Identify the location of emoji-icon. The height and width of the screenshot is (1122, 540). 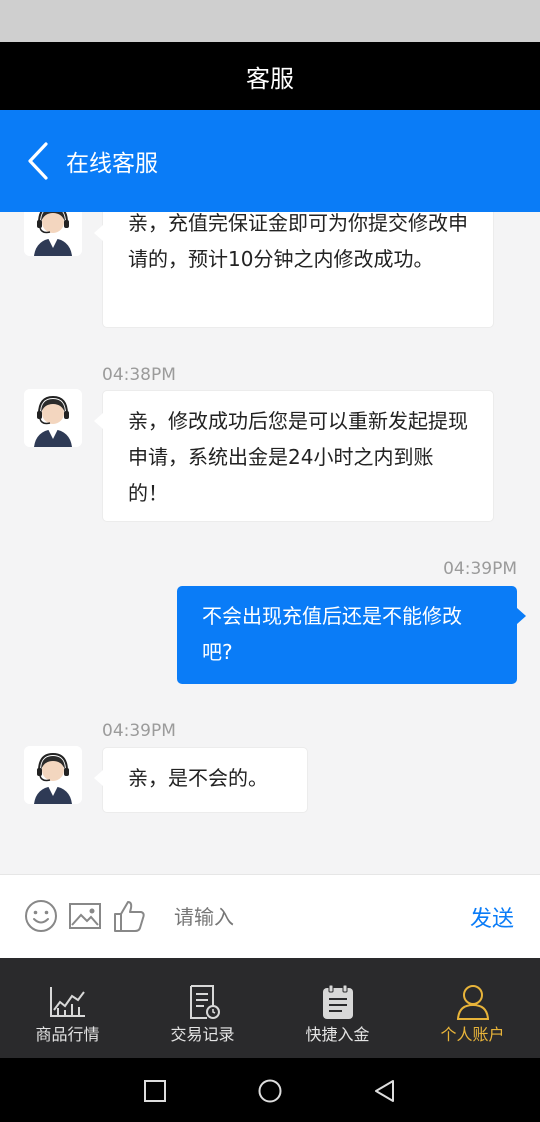
(41, 916).